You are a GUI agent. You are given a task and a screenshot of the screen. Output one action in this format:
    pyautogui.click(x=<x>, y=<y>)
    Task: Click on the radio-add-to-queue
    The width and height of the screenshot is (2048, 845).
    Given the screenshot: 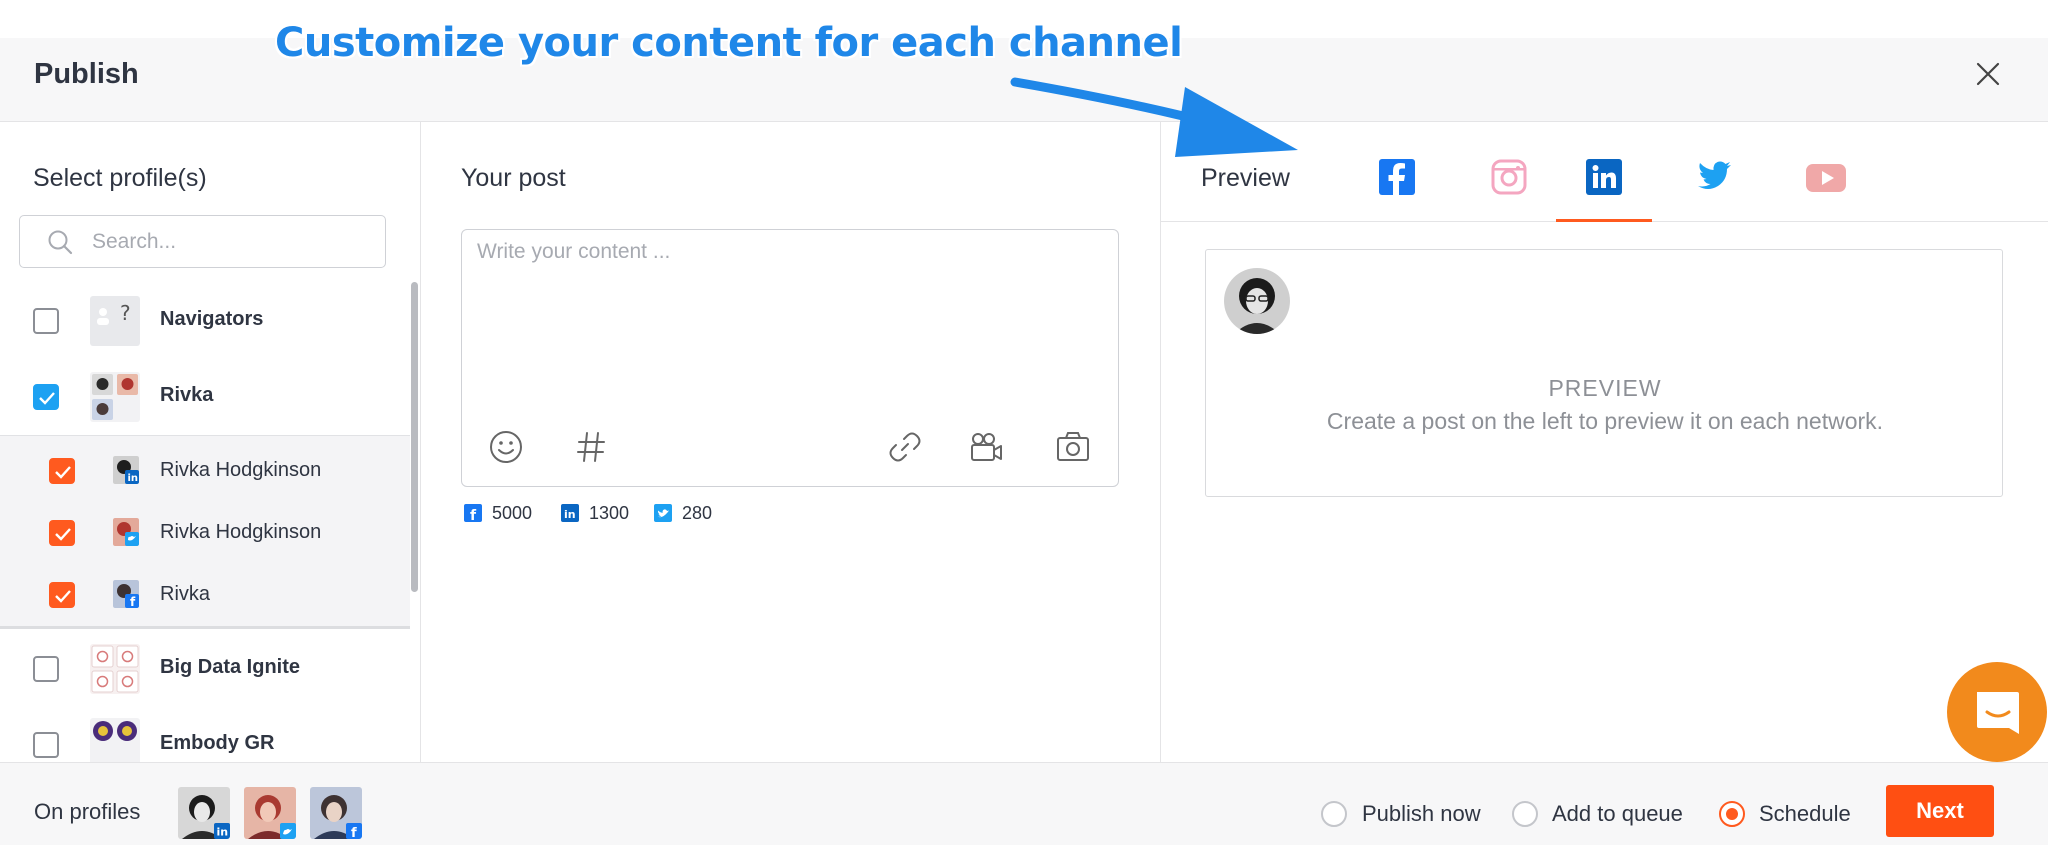 What is the action you would take?
    pyautogui.click(x=1525, y=814)
    